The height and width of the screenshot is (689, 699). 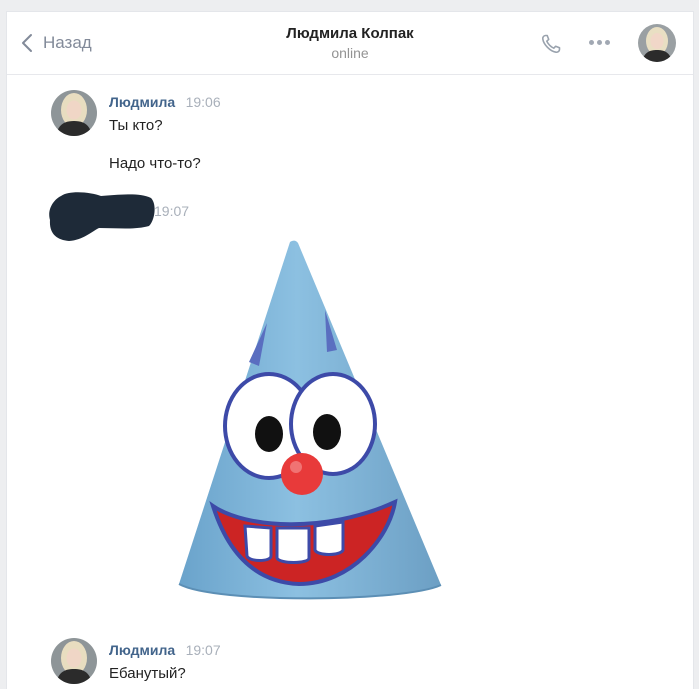 I want to click on chat-header: Назад Людмила Колпак online, so click(x=350, y=43).